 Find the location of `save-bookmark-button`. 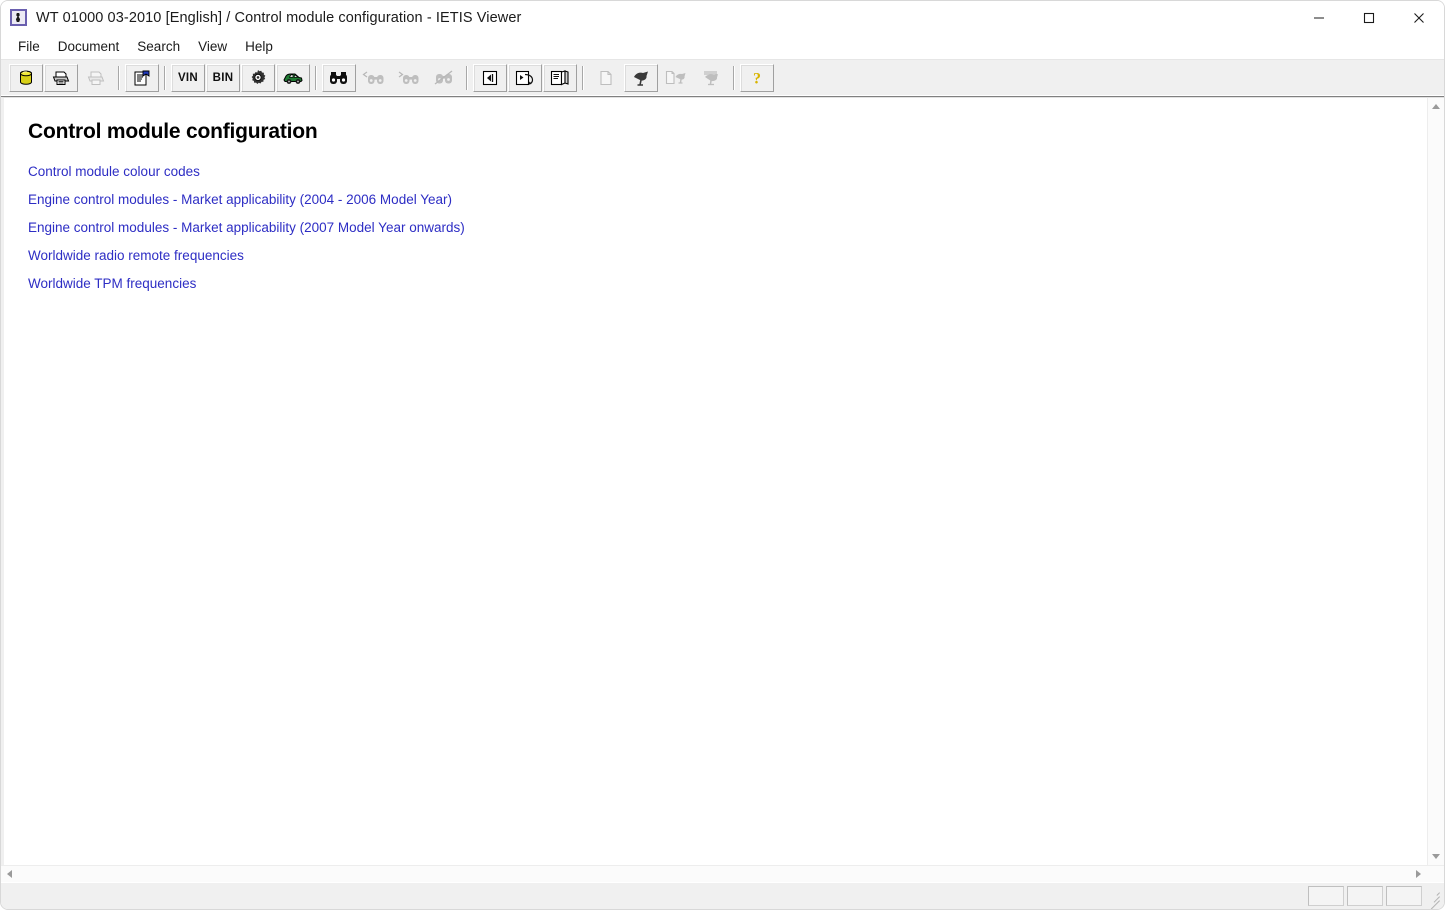

save-bookmark-button is located at coordinates (711, 78).